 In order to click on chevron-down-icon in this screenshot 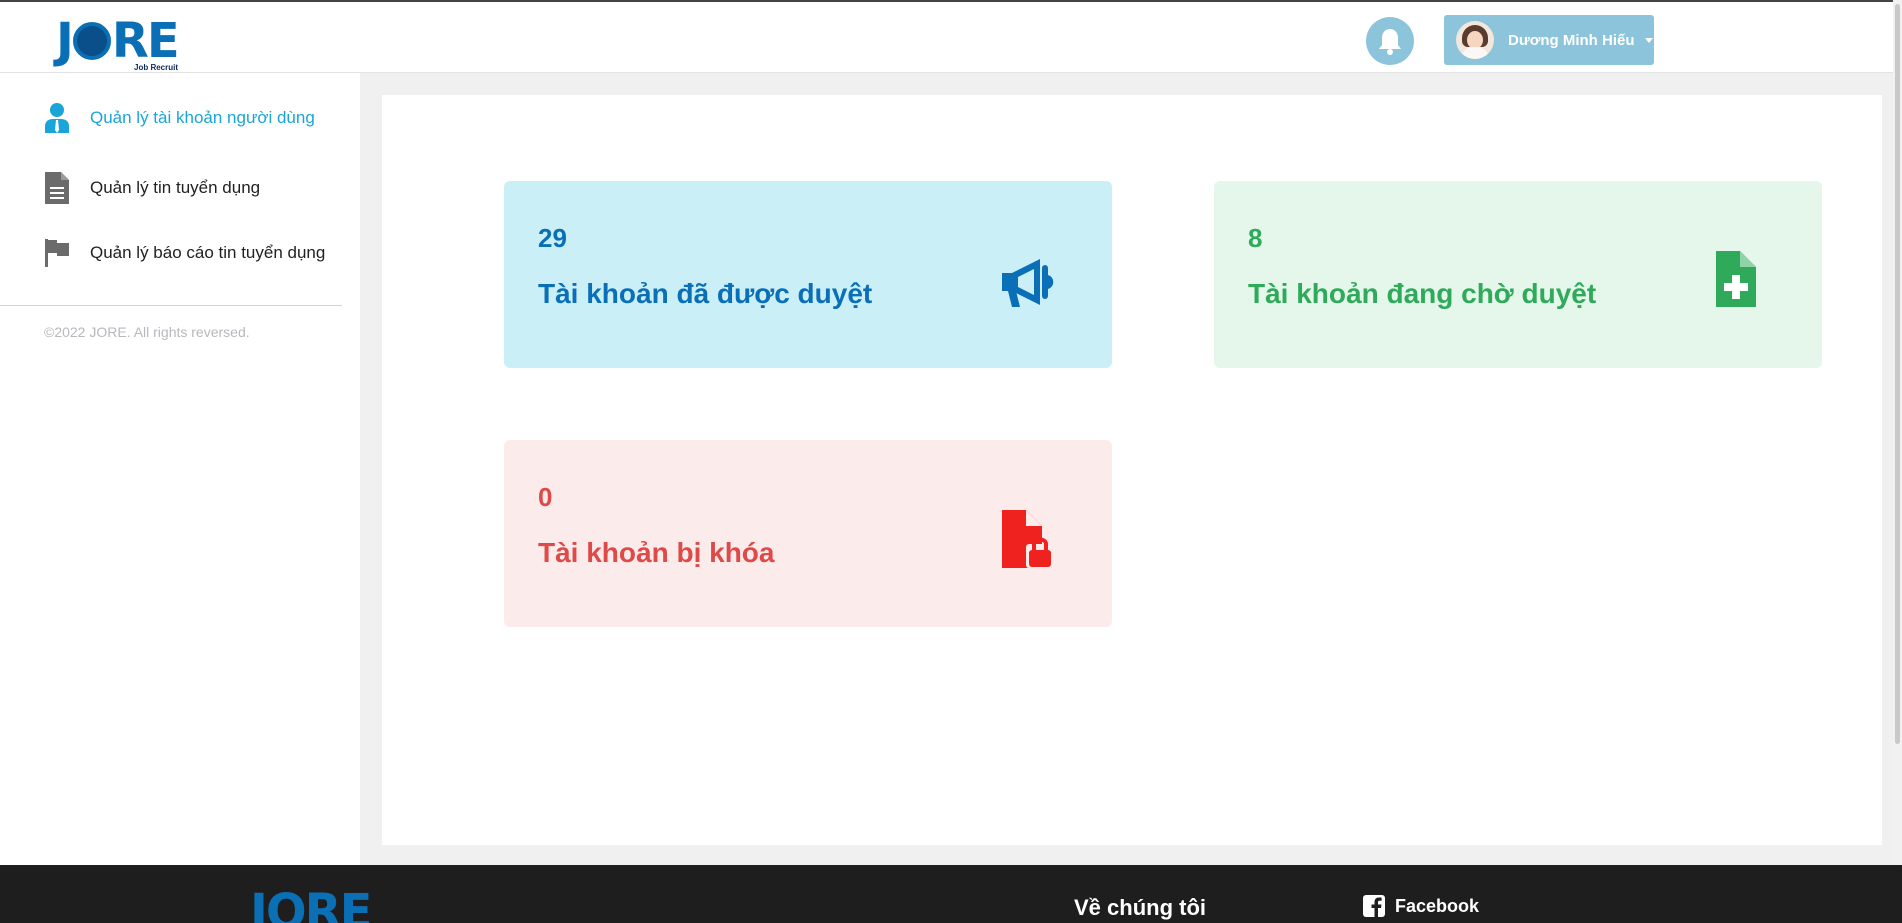, I will do `click(1648, 40)`.